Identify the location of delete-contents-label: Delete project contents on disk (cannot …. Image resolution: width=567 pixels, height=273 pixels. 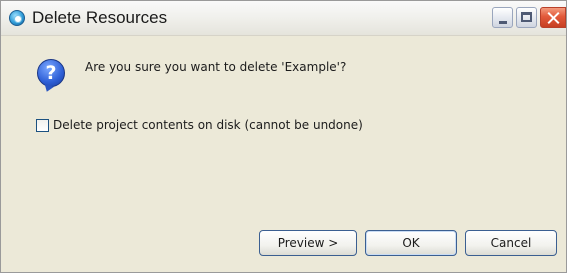
(208, 125).